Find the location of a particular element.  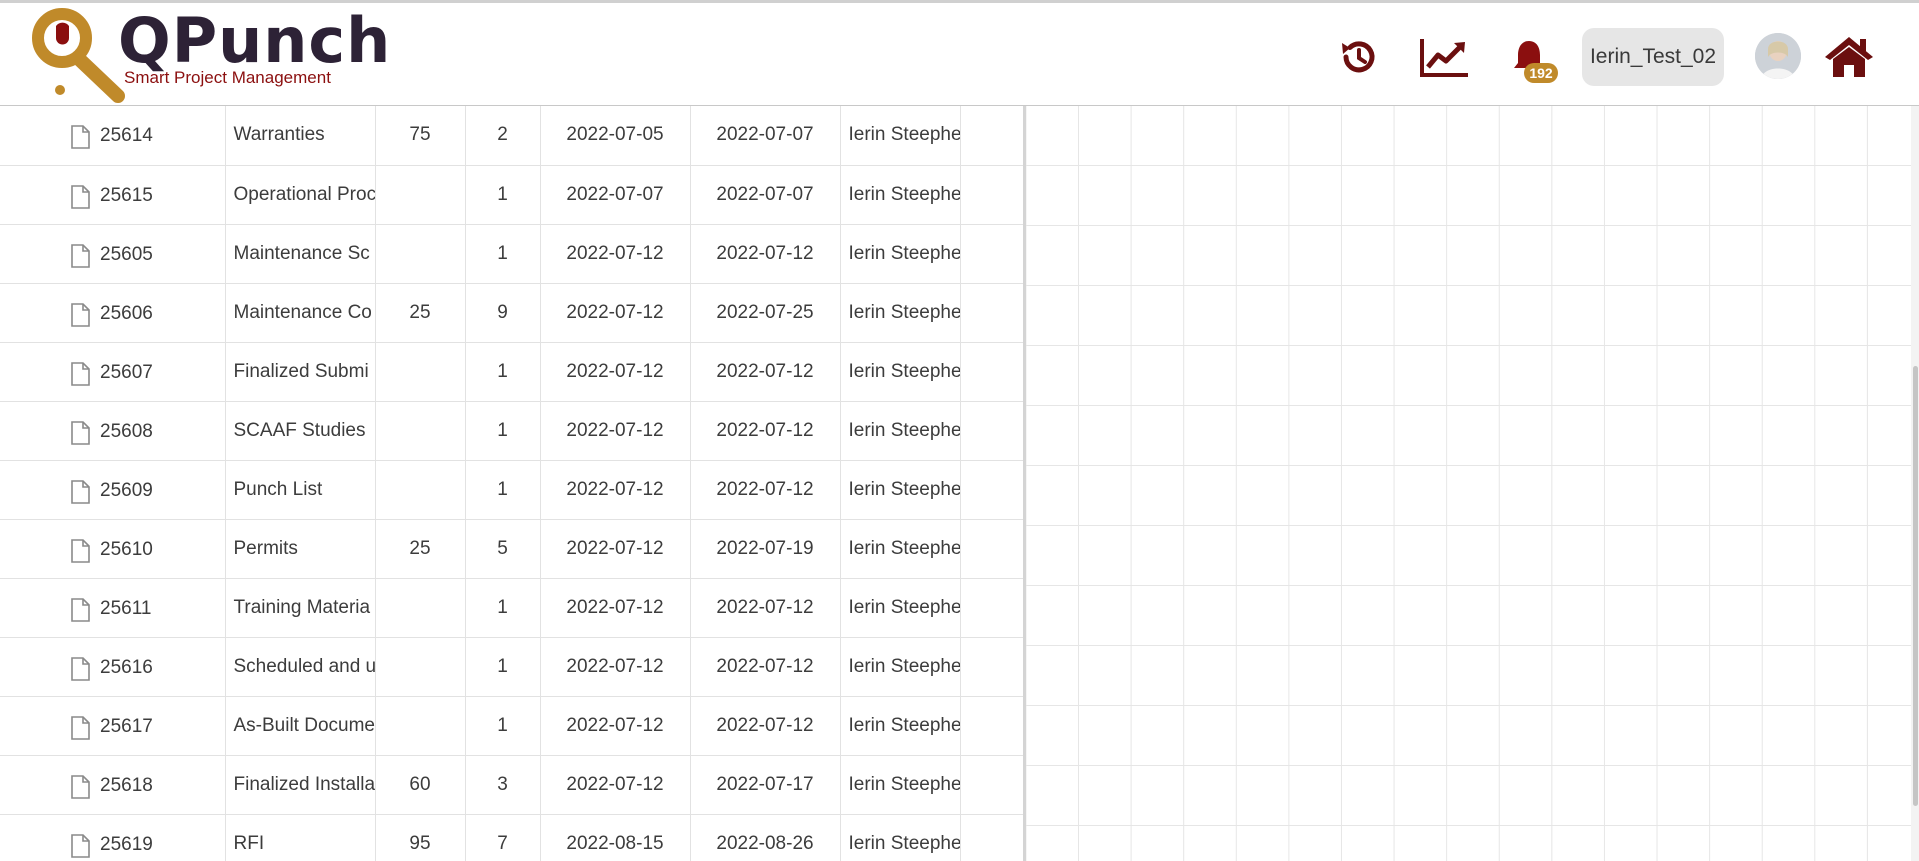

qpunch-logo: QPunch Smart Project Management is located at coordinates (210, 54).